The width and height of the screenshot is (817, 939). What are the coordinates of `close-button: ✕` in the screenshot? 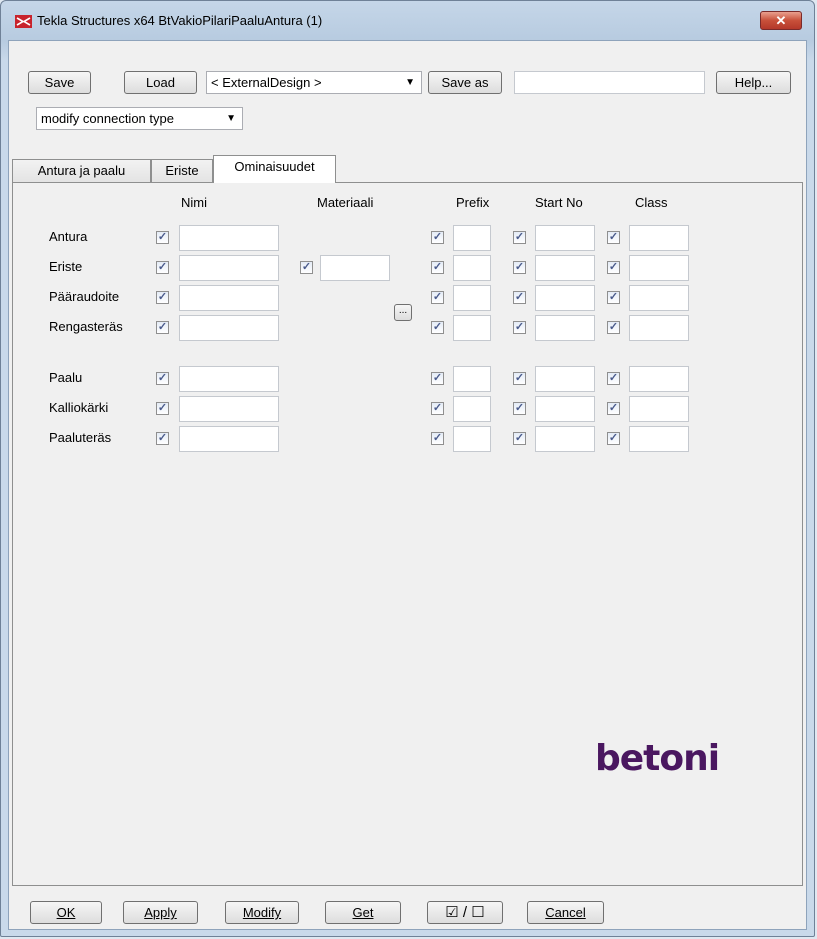 It's located at (781, 20).